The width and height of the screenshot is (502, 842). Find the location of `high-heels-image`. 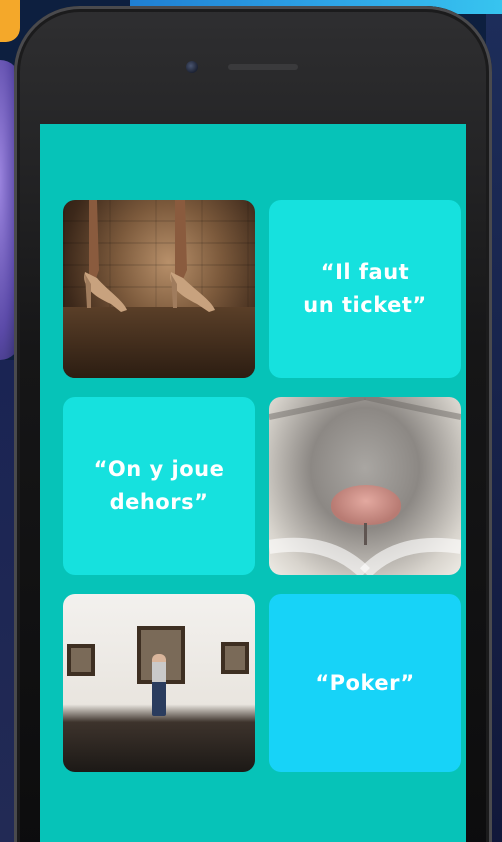

high-heels-image is located at coordinates (149, 256).